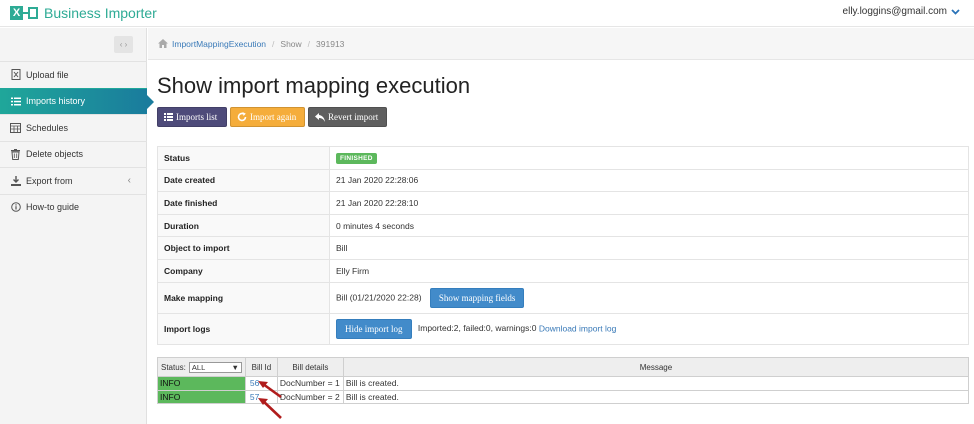 This screenshot has width=974, height=424. Describe the element at coordinates (15, 75) in the screenshot. I see `upload-file-icon` at that location.